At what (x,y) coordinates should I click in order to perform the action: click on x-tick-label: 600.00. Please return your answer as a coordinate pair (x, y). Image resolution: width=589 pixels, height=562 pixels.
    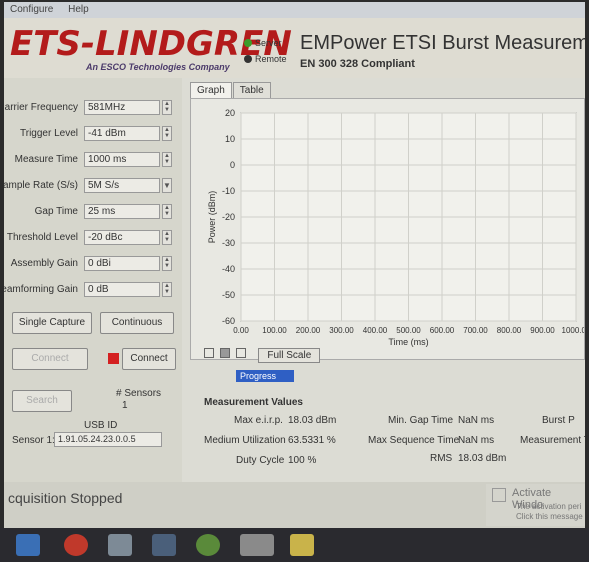
    Looking at the image, I should click on (442, 330).